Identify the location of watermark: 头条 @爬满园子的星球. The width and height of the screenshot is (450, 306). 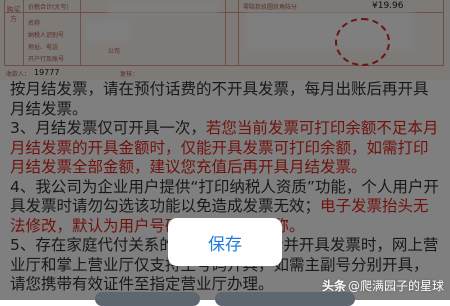
(383, 285).